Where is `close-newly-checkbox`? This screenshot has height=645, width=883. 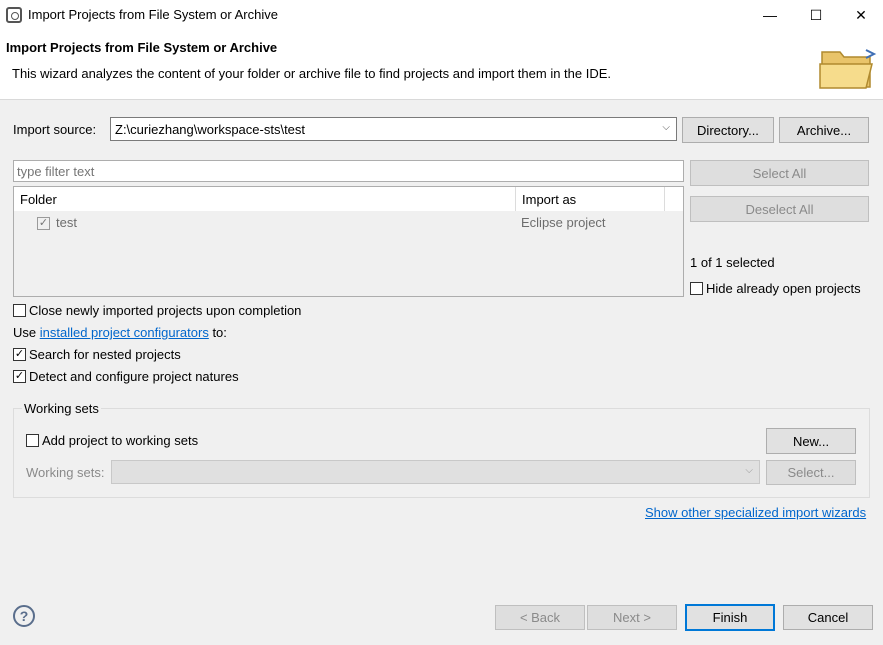 close-newly-checkbox is located at coordinates (19, 310).